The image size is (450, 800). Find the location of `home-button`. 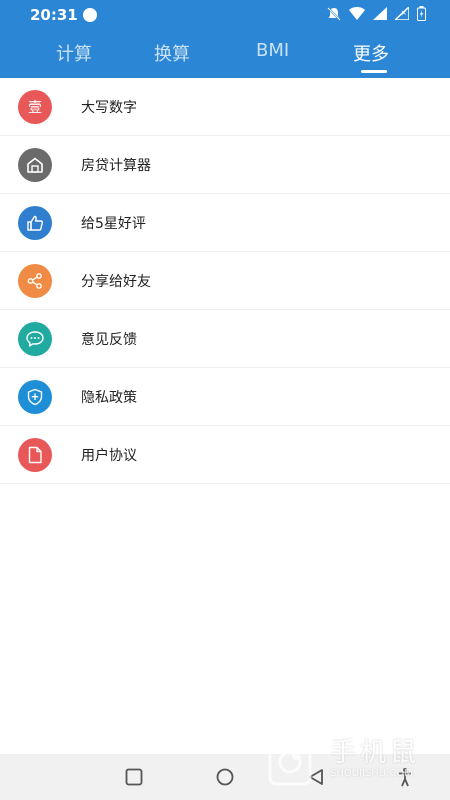

home-button is located at coordinates (225, 777).